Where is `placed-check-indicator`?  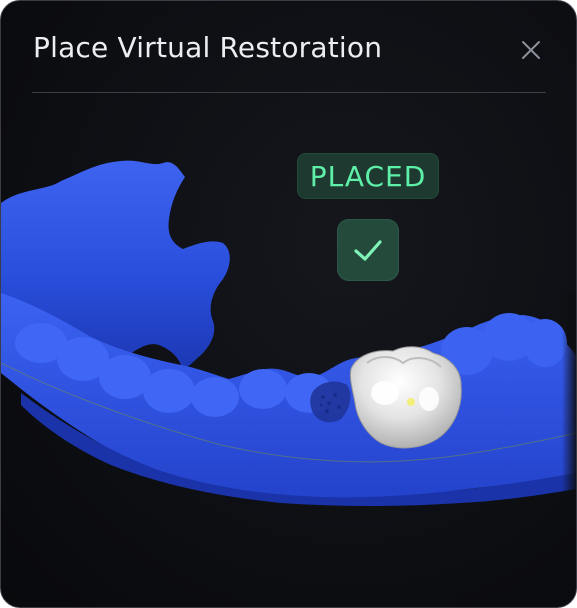 placed-check-indicator is located at coordinates (368, 250).